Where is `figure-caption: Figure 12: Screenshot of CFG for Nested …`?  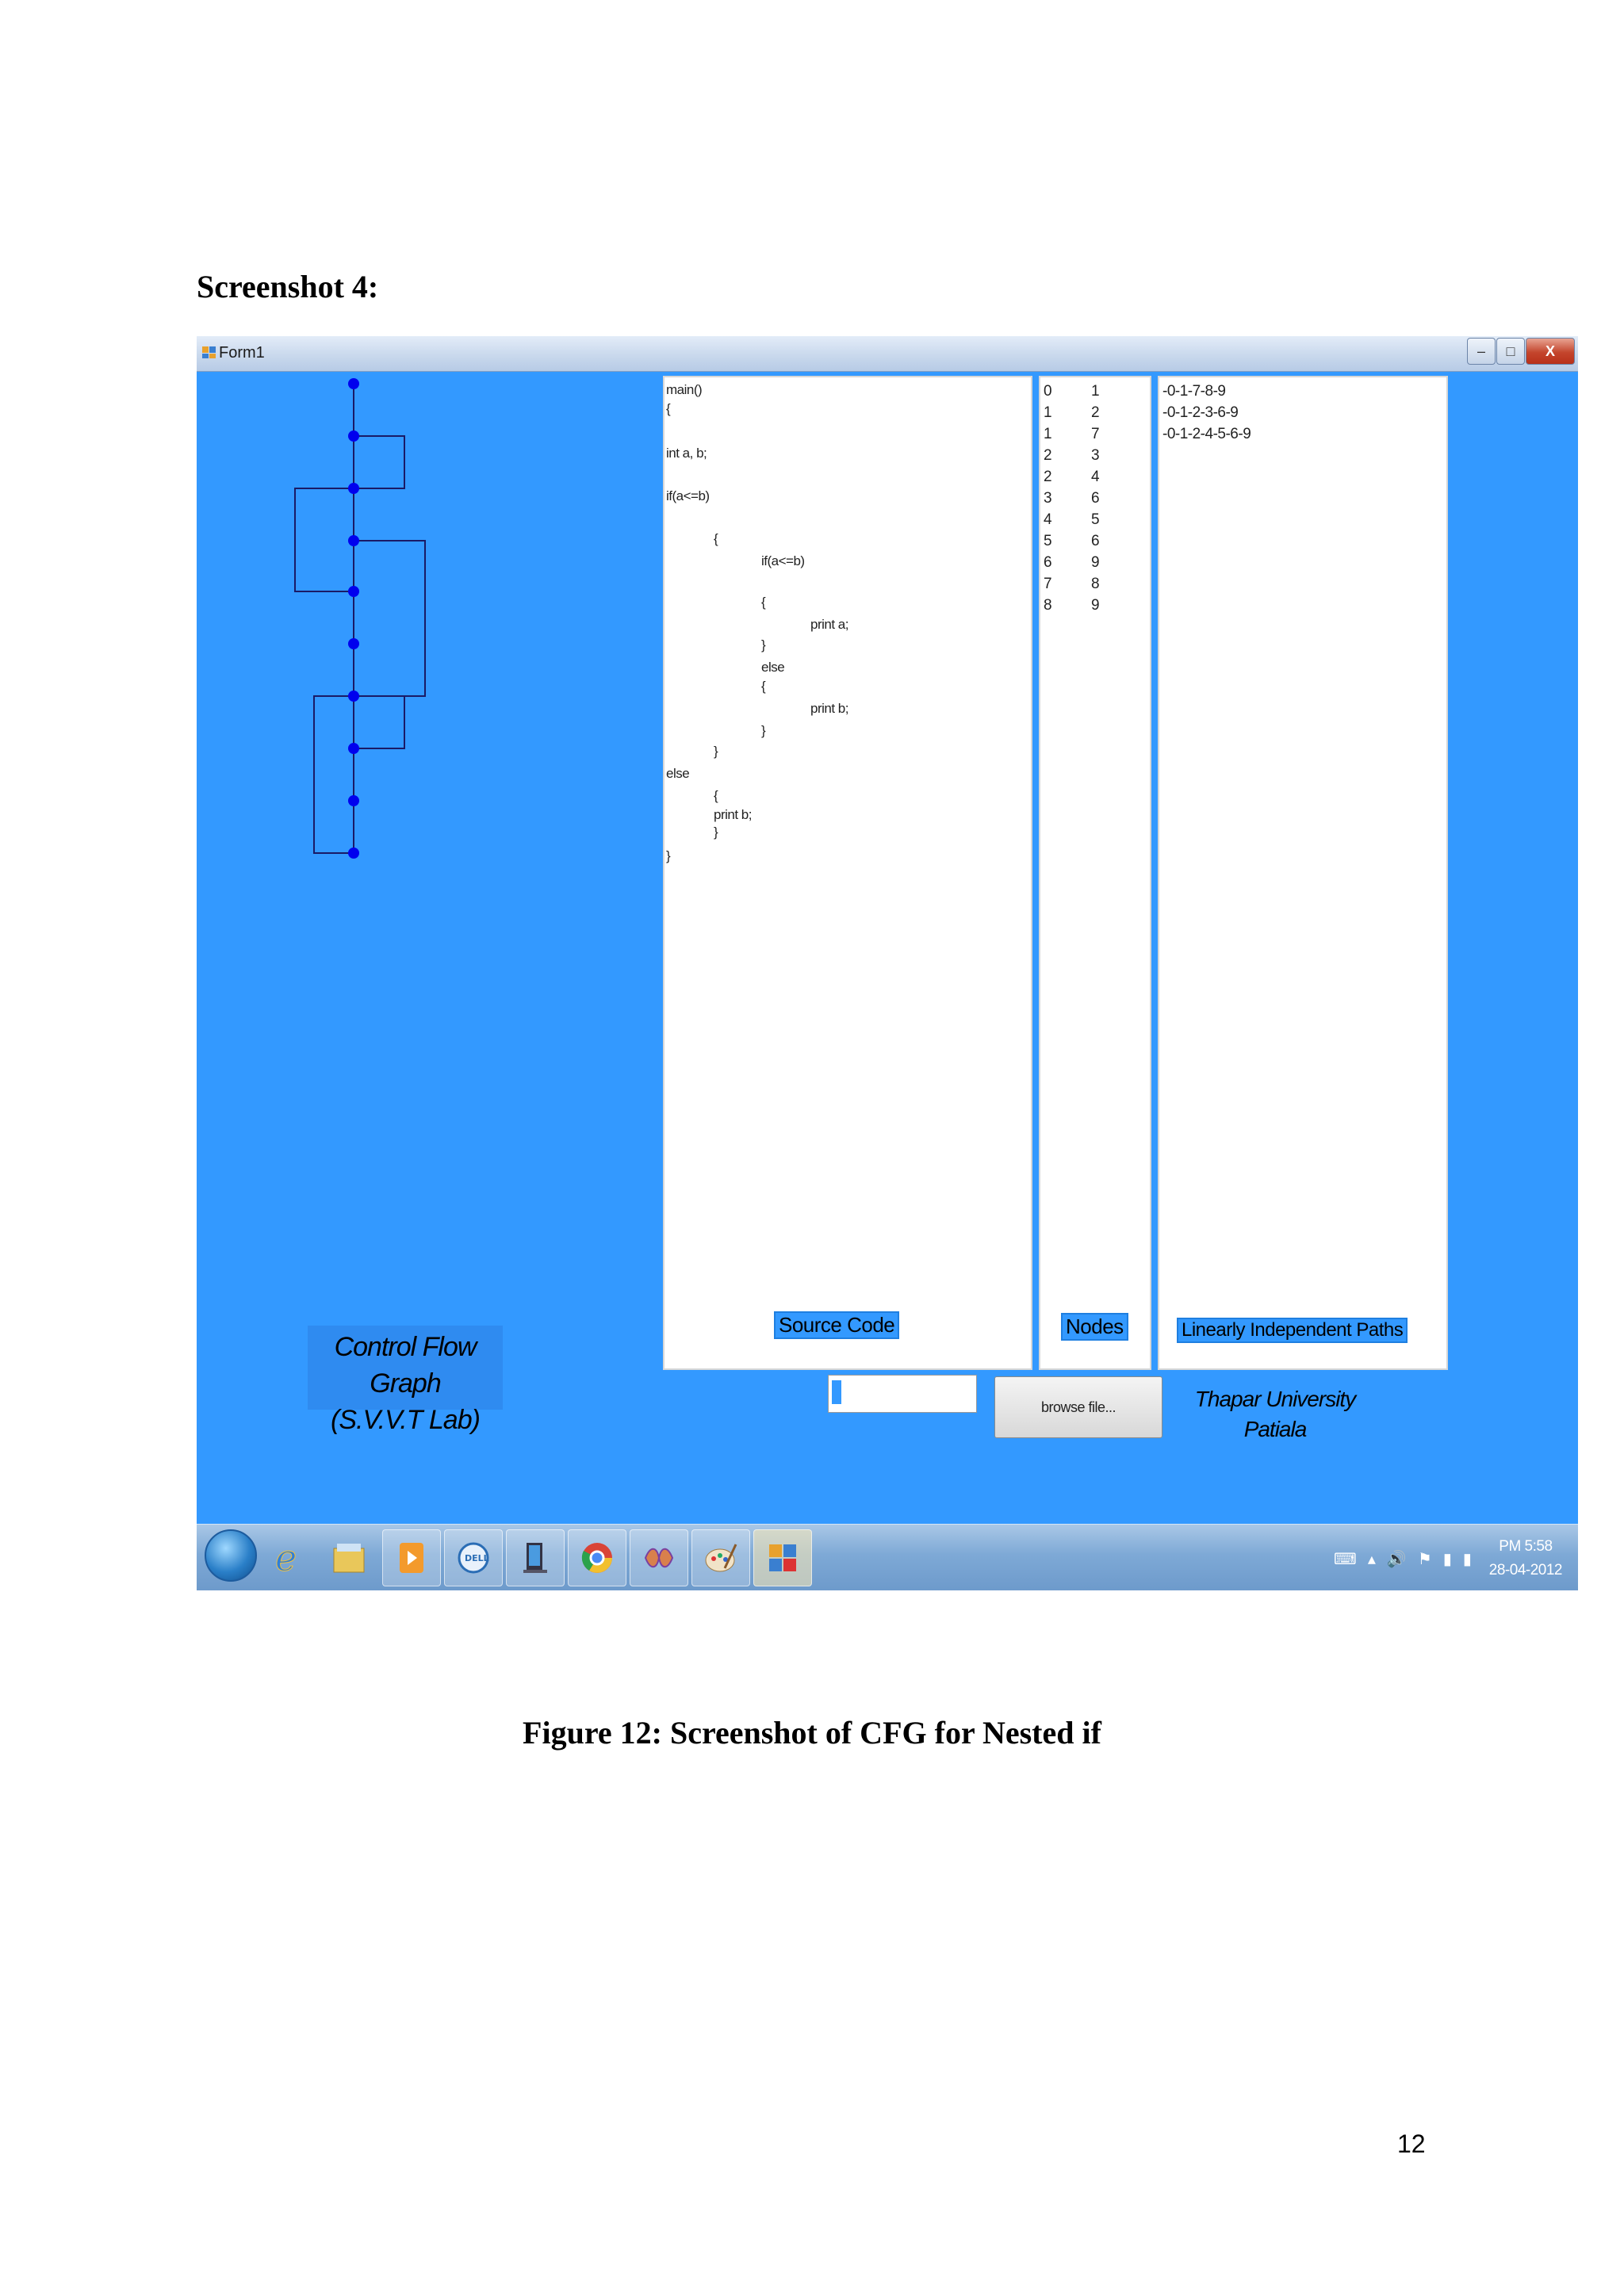 figure-caption: Figure 12: Screenshot of CFG for Nested … is located at coordinates (812, 1733).